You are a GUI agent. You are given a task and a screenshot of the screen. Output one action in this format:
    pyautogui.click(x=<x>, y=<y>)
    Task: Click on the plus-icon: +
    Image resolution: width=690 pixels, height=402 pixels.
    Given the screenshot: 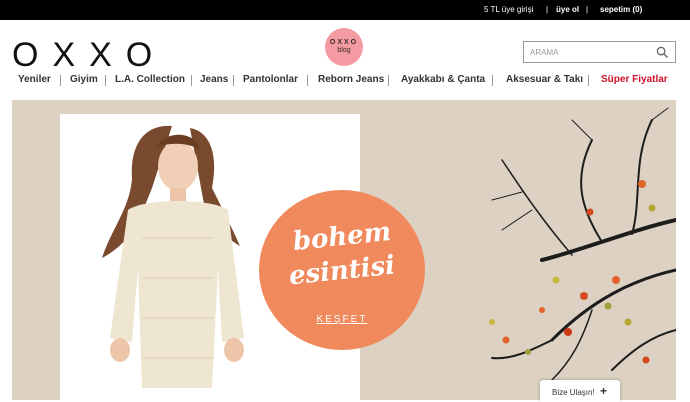 What is the action you would take?
    pyautogui.click(x=603, y=391)
    